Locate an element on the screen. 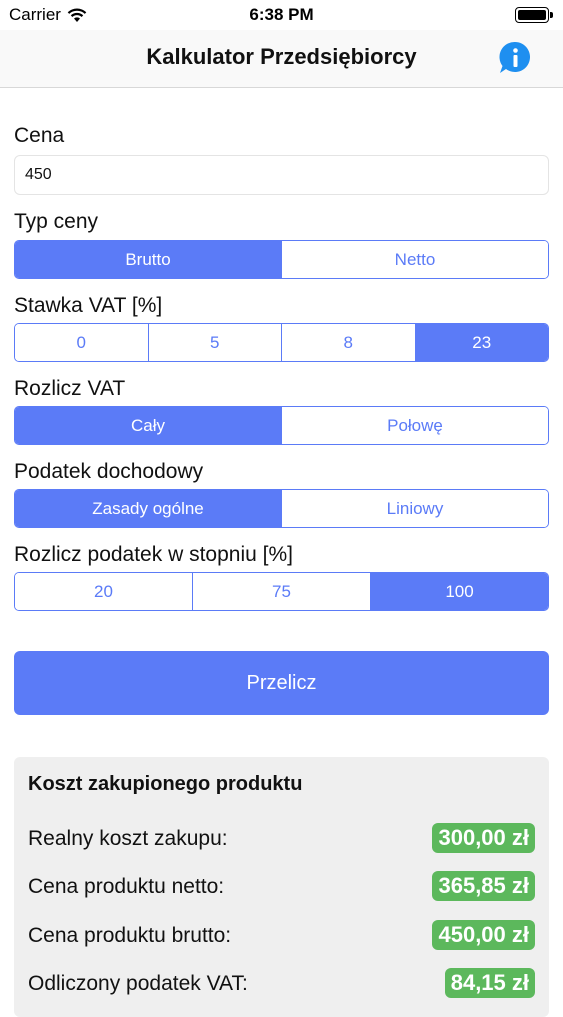 The height and width of the screenshot is (1017, 563). status-bar: Carrier 6:38 PM is located at coordinates (281, 15).